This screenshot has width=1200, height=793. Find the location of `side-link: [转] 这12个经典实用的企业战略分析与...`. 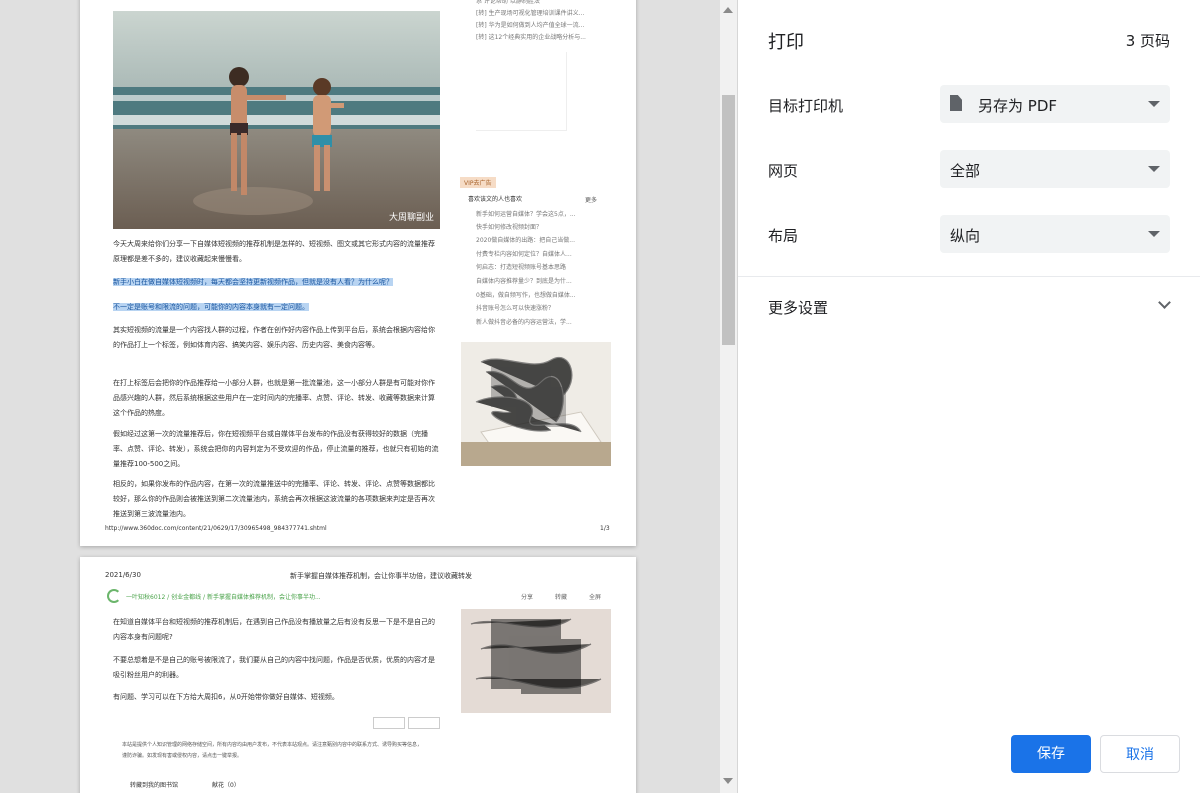

side-link: [转] 这12个经典实用的企业战略分析与... is located at coordinates (531, 38).